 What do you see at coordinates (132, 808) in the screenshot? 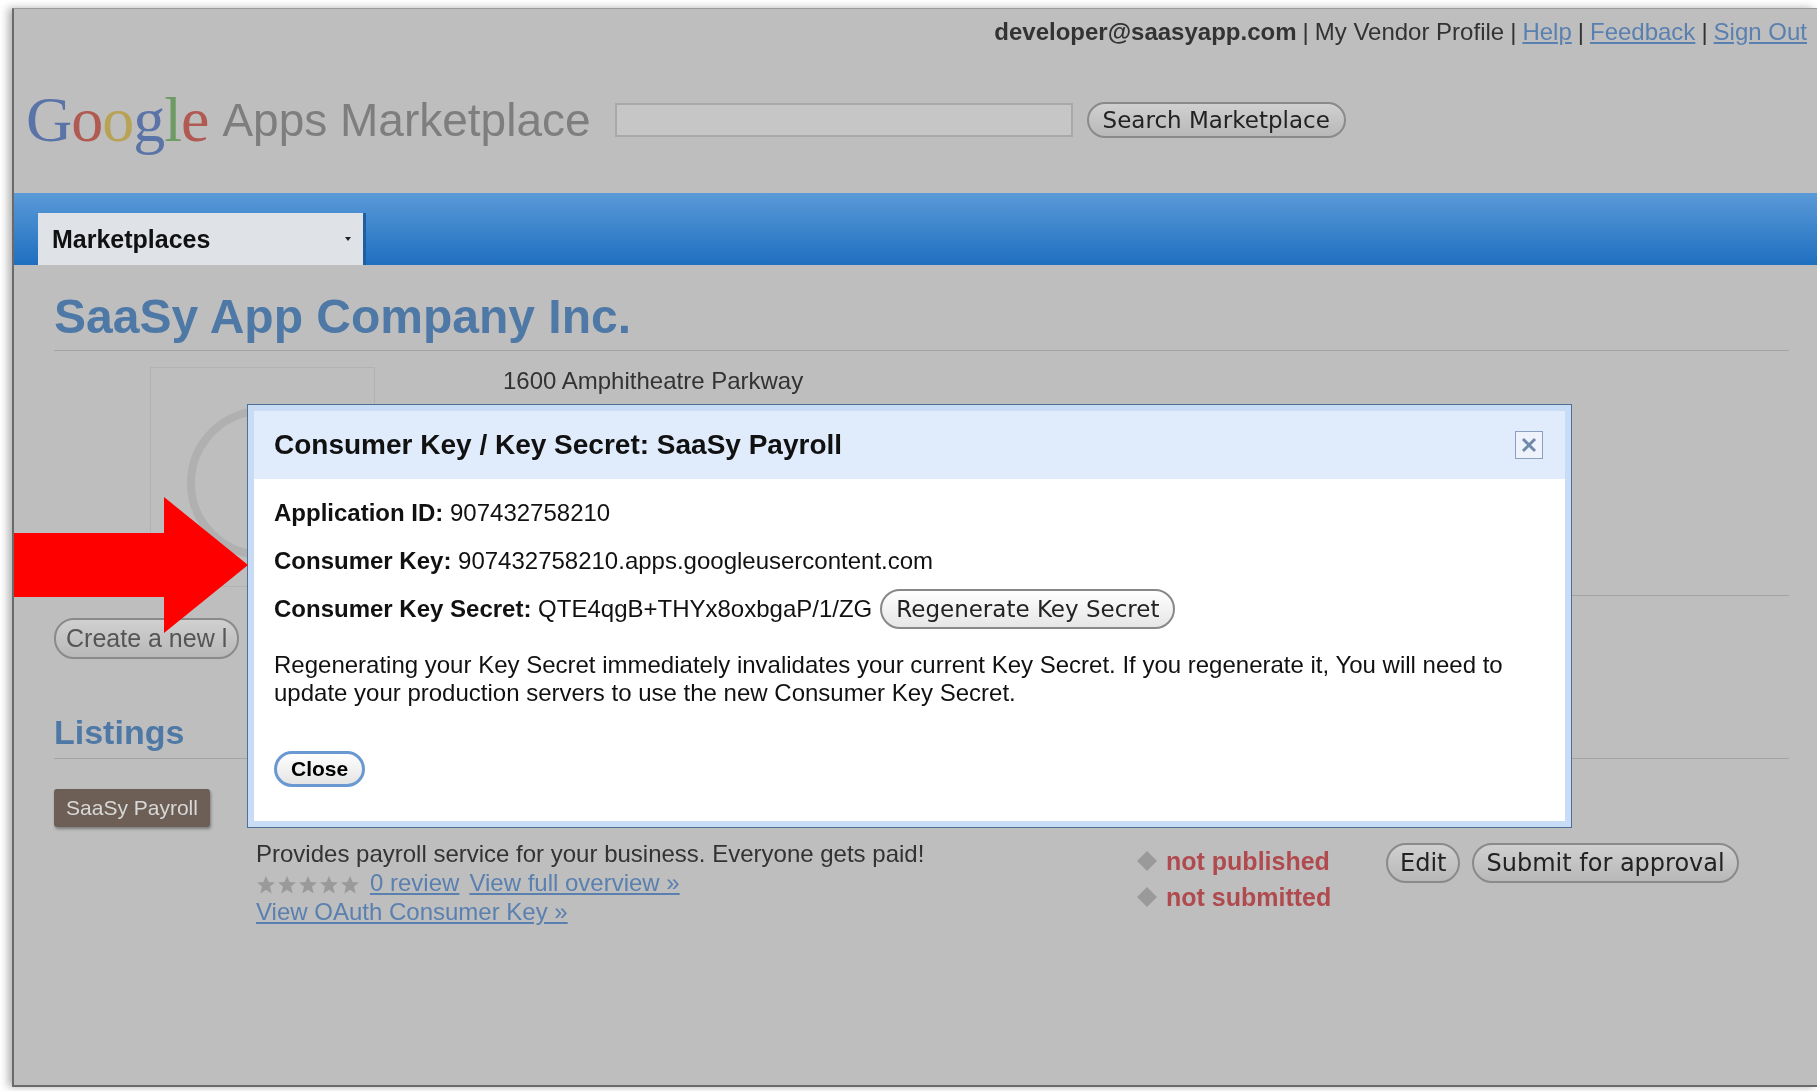
I see `app-badge: SaaSy Payroll` at bounding box center [132, 808].